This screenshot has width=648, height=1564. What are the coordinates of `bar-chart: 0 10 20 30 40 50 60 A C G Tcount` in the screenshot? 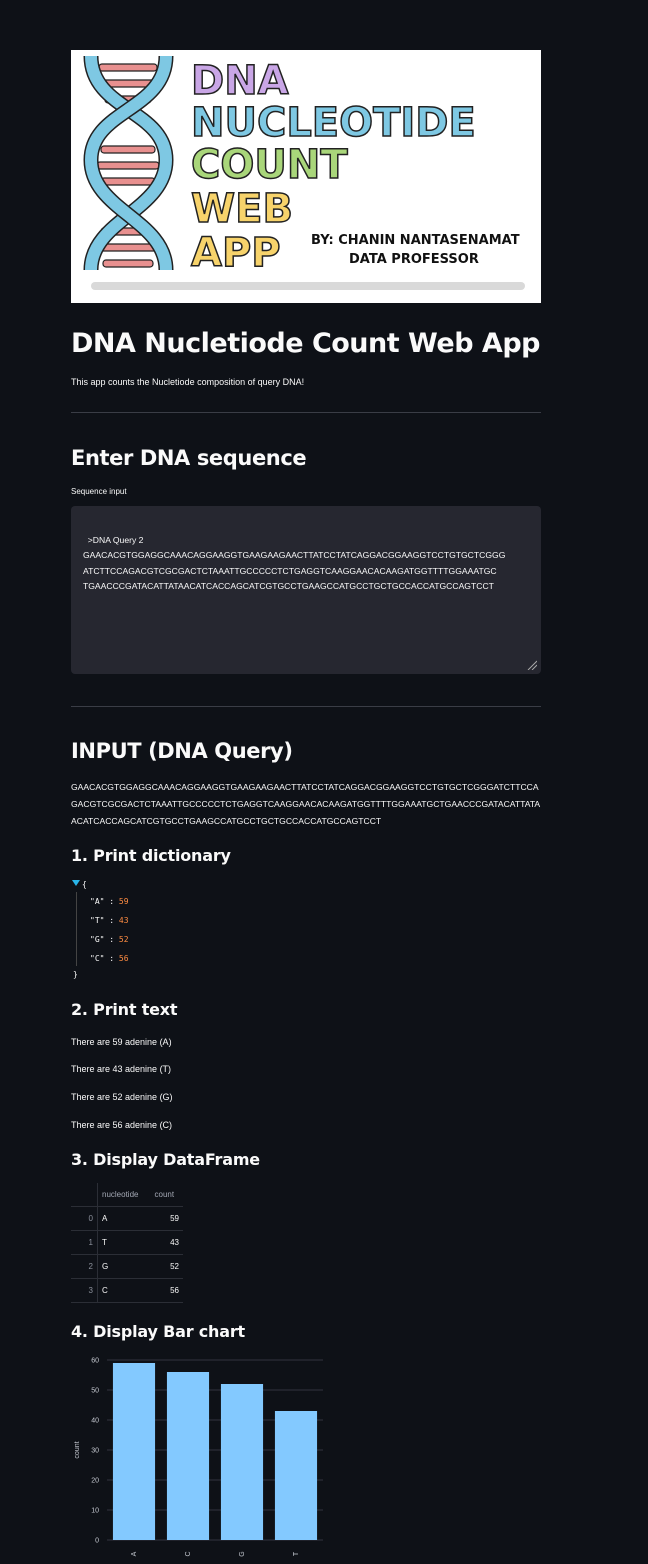 It's located at (201, 1459).